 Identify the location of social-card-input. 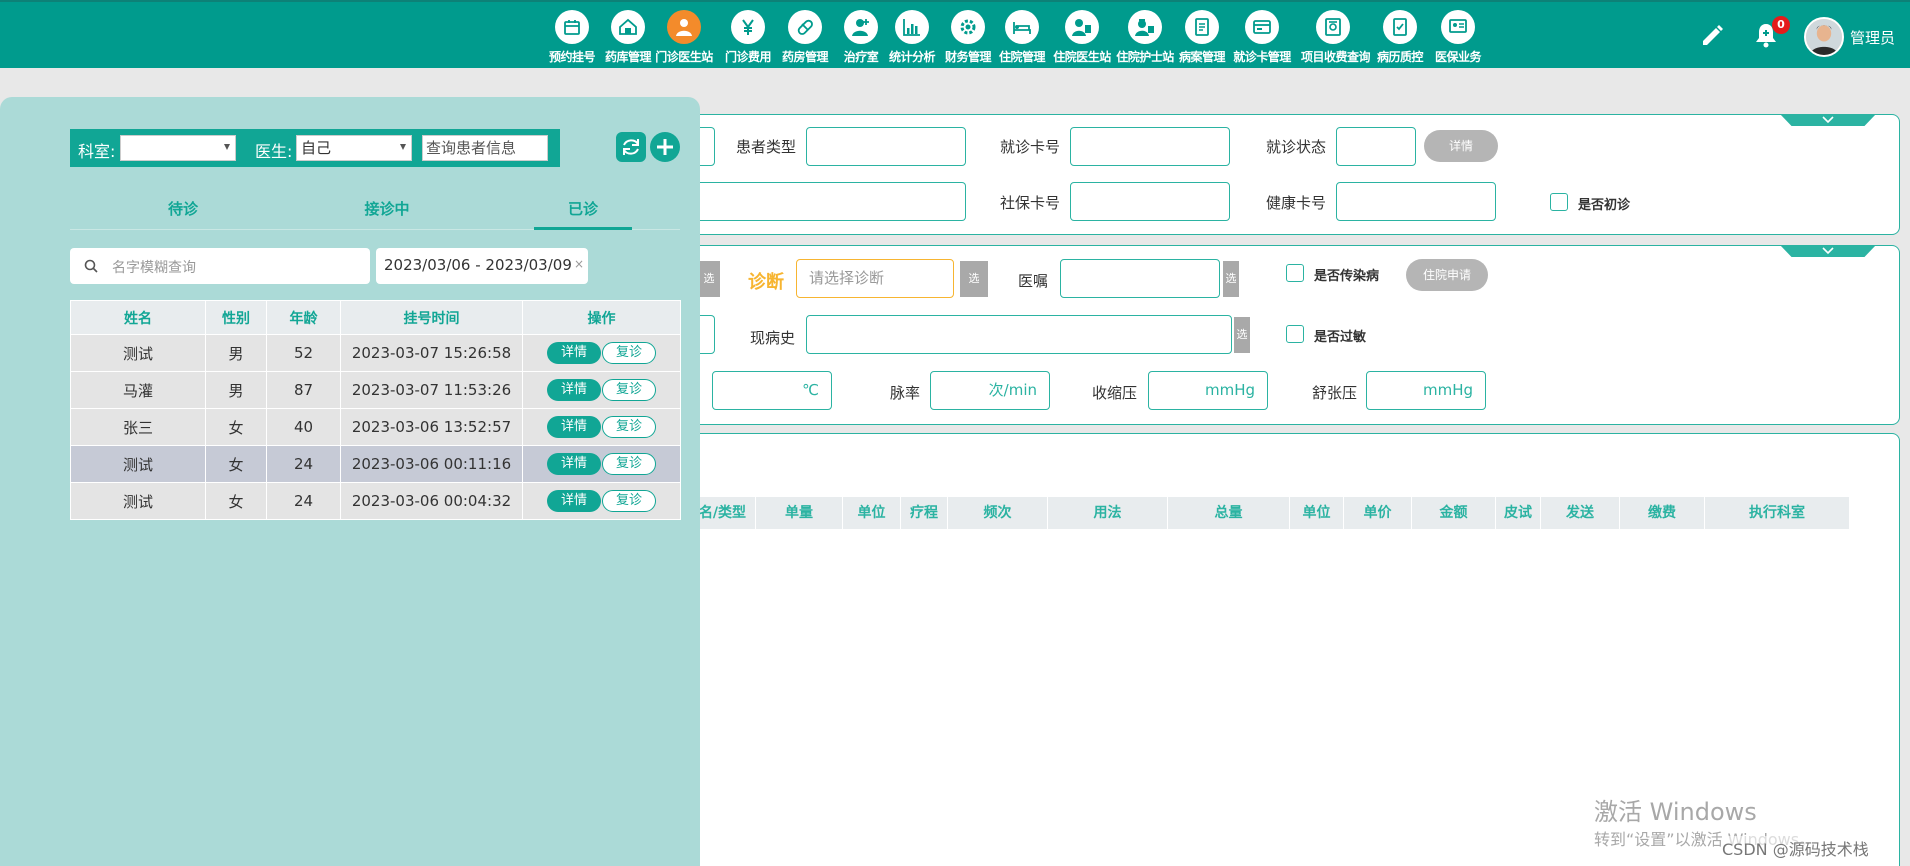
(1150, 201).